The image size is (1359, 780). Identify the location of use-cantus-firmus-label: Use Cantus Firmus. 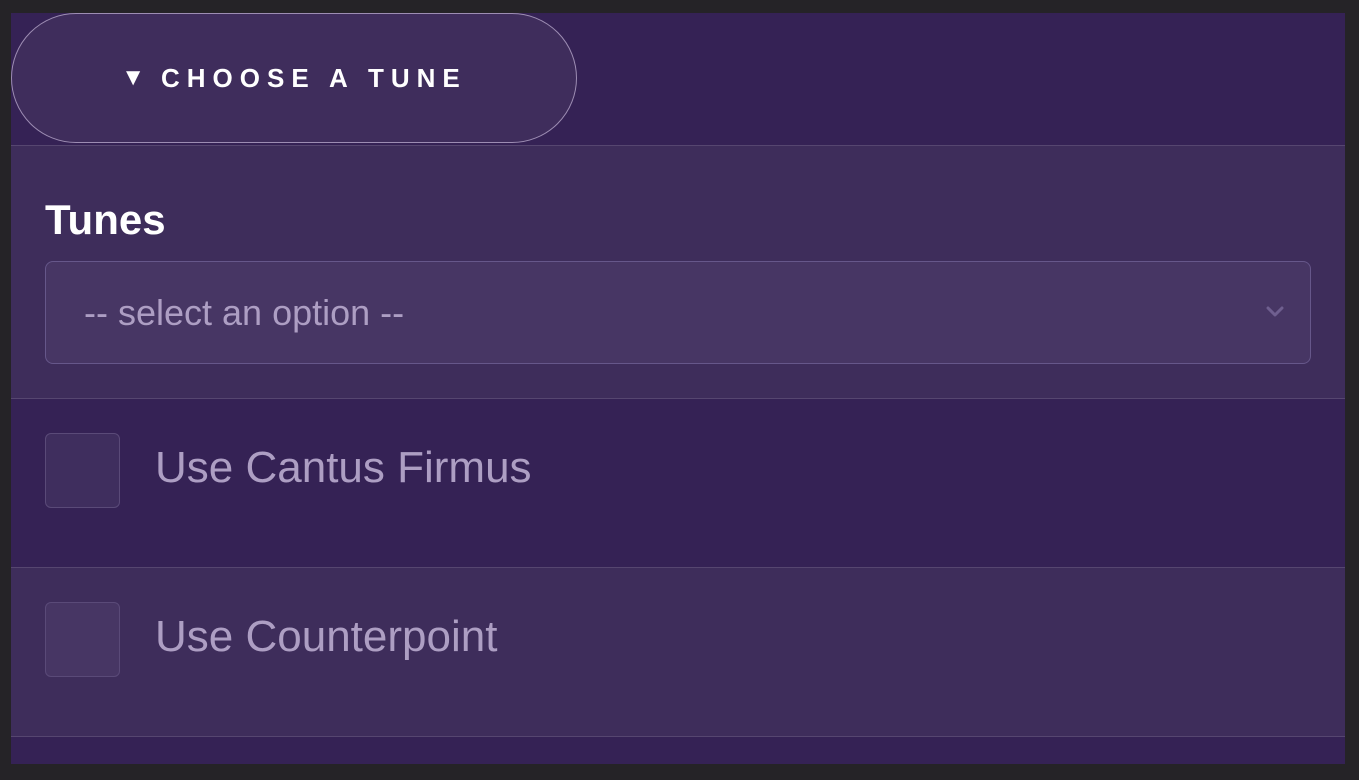
(343, 468).